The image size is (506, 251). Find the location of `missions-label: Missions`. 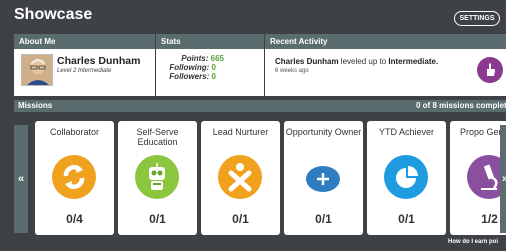

missions-label: Missions is located at coordinates (35, 105).